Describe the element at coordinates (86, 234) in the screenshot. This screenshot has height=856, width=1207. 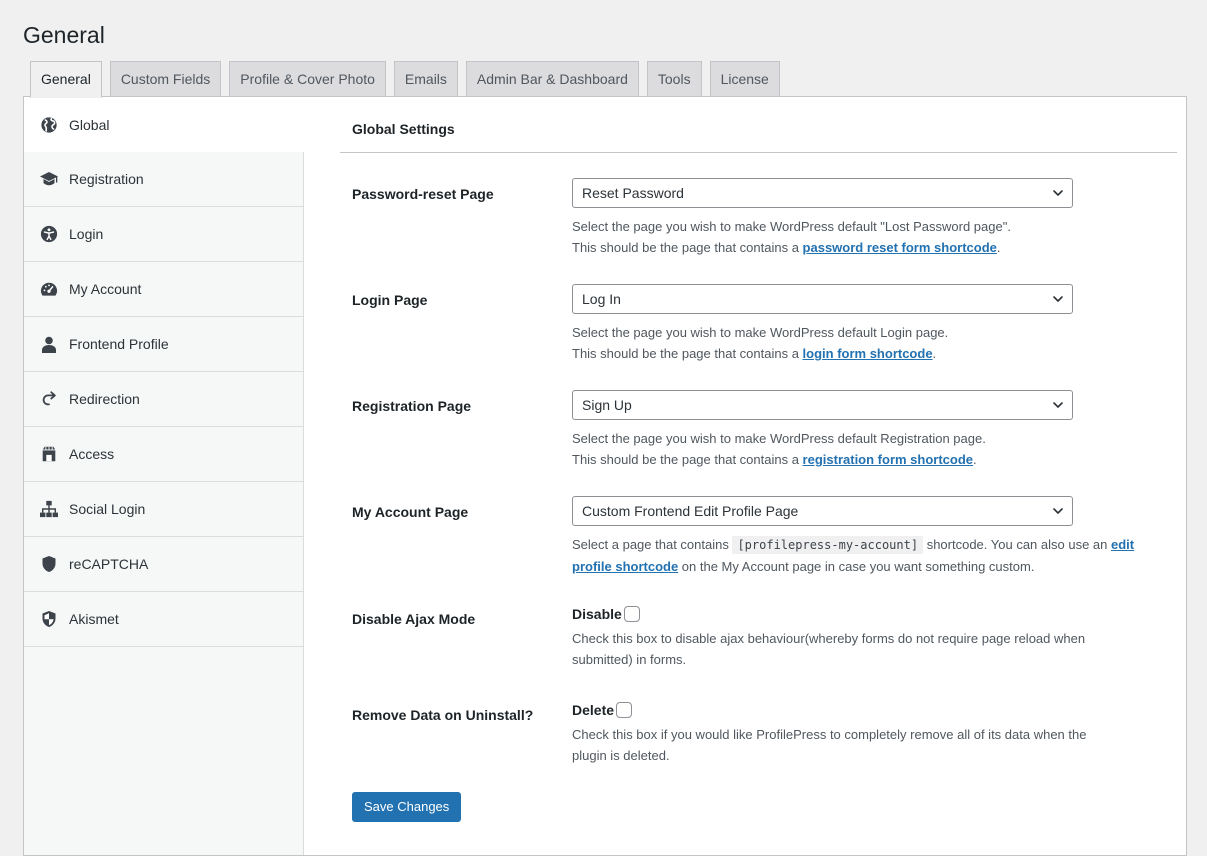
I see `sidebar-item-label: Login` at that location.